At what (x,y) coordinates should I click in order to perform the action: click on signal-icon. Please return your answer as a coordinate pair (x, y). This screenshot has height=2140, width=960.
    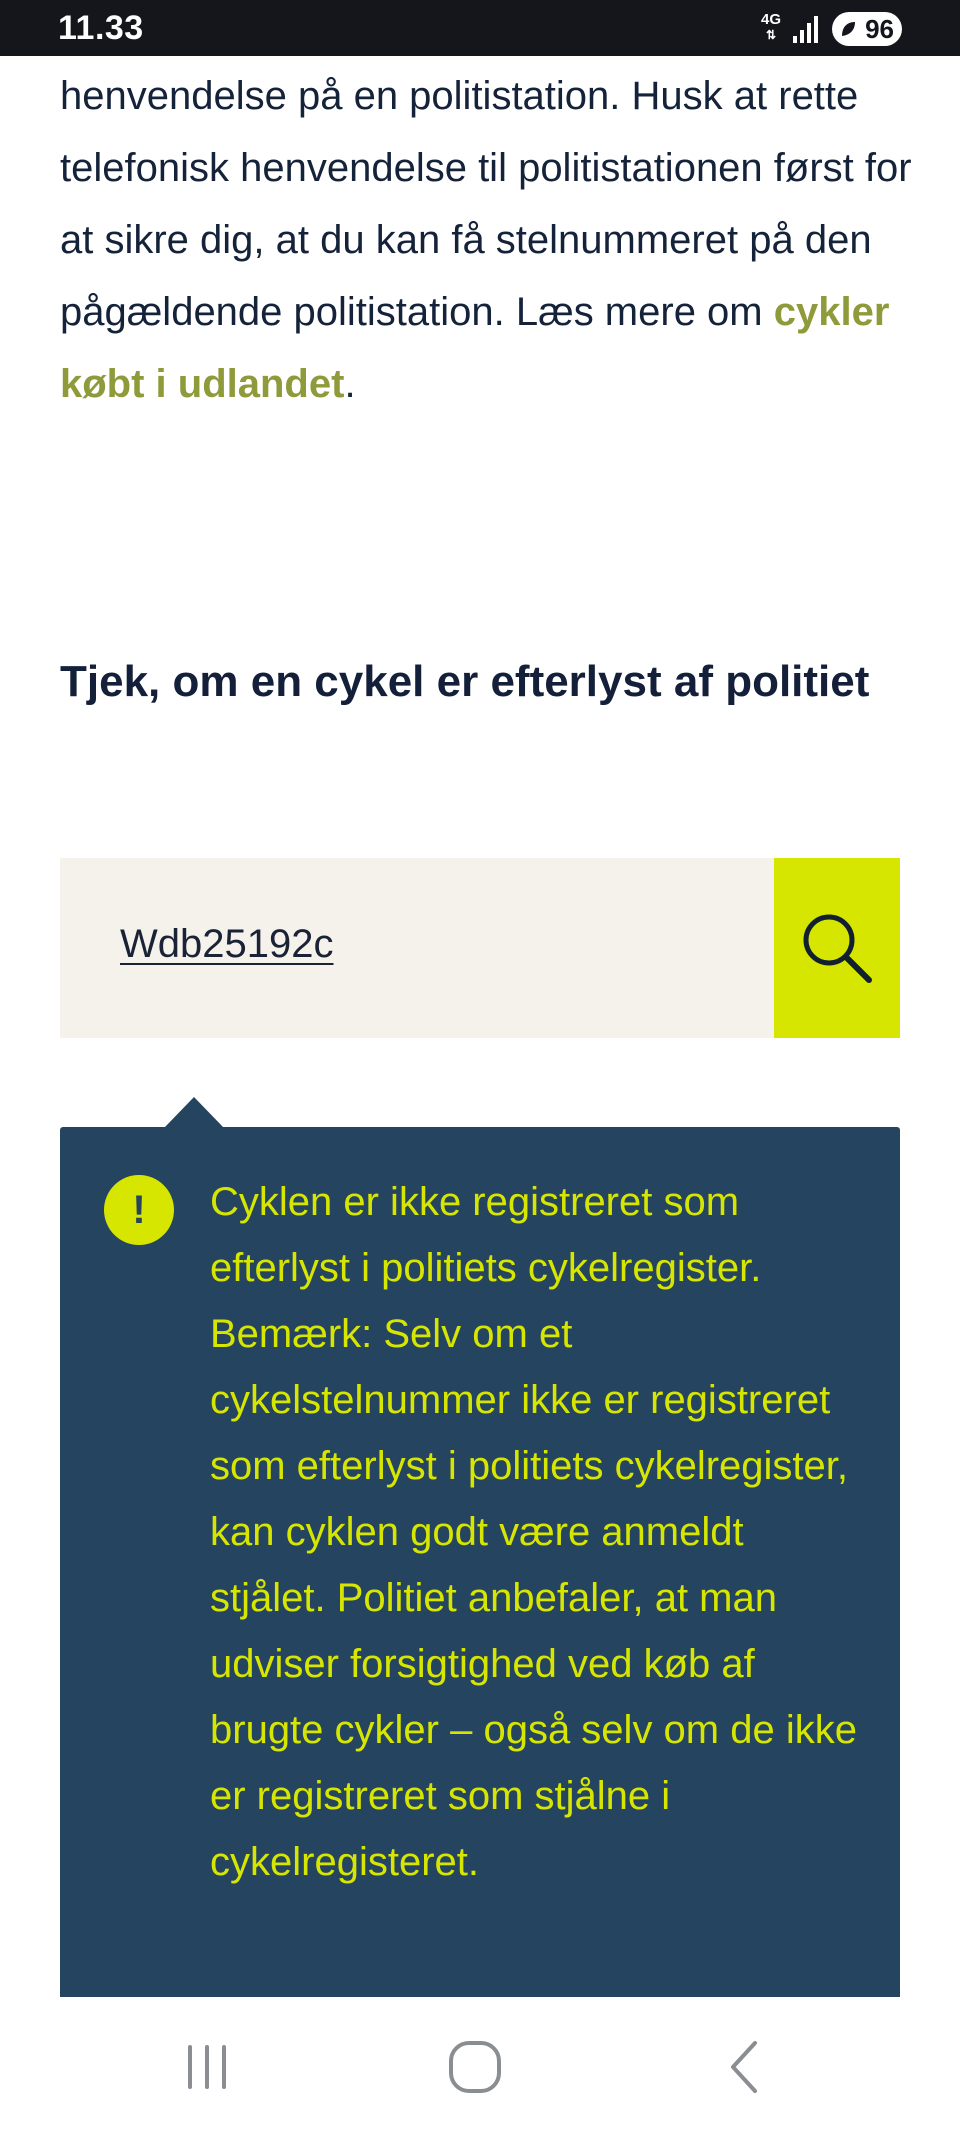
    Looking at the image, I should click on (805, 29).